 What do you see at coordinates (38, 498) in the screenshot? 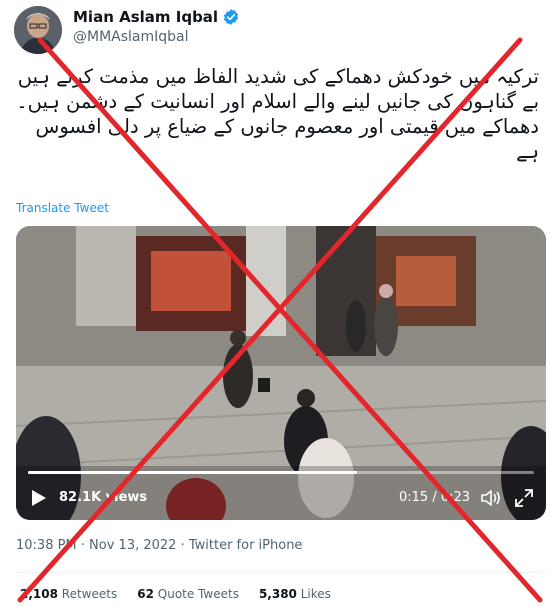
I see `play-icon` at bounding box center [38, 498].